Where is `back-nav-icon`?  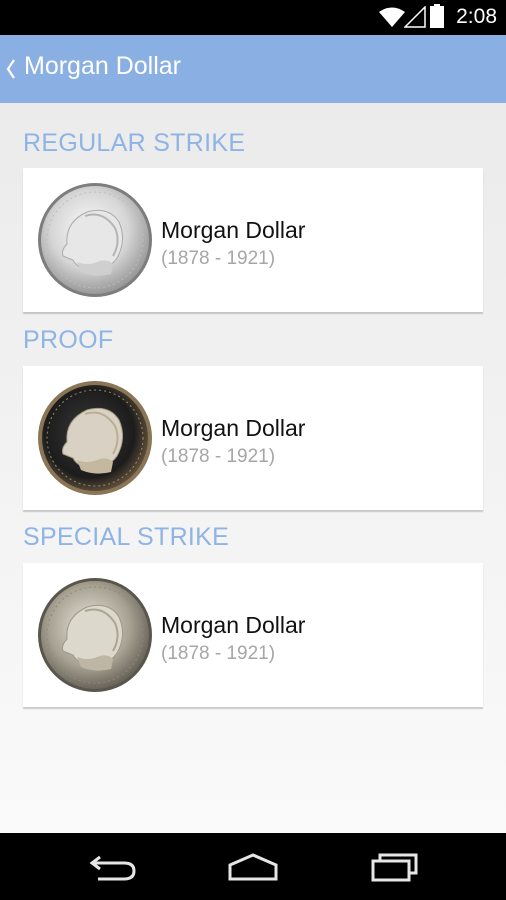
back-nav-icon is located at coordinates (112, 867).